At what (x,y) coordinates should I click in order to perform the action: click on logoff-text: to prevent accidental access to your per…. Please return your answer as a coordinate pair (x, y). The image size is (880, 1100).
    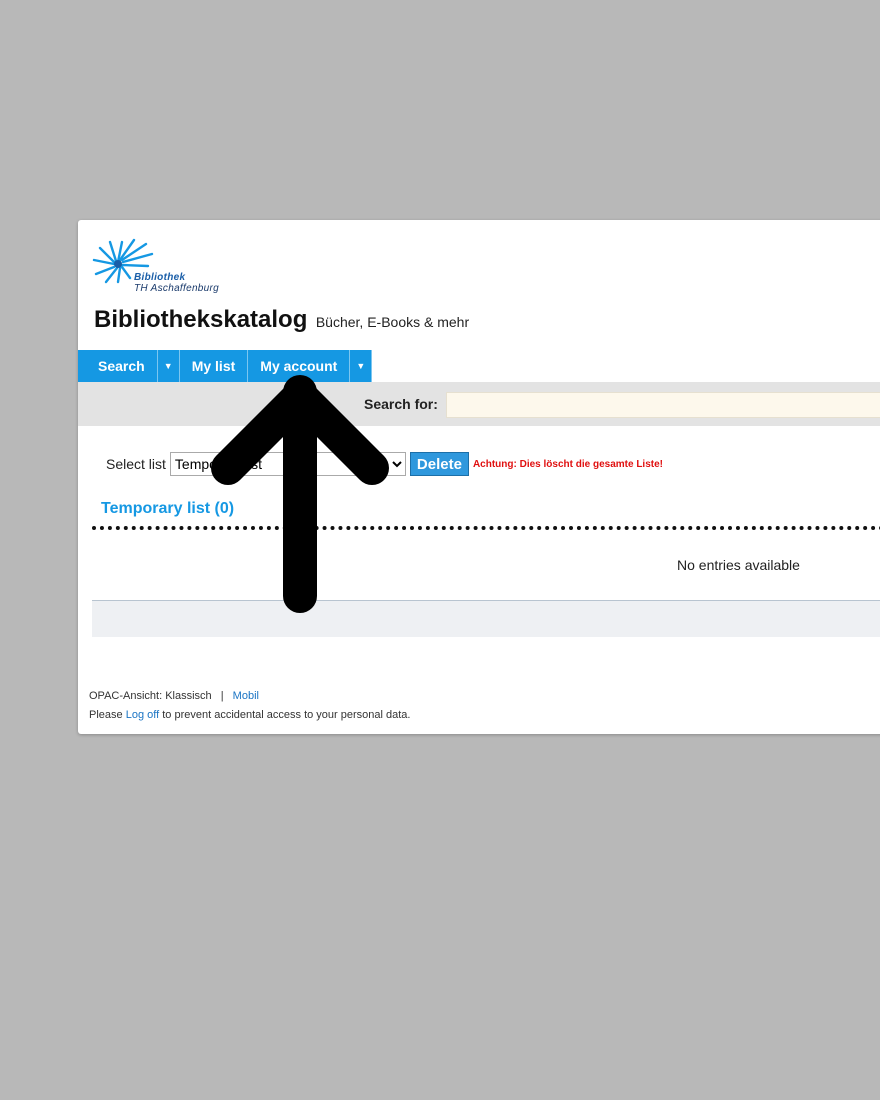
    Looking at the image, I should click on (286, 715).